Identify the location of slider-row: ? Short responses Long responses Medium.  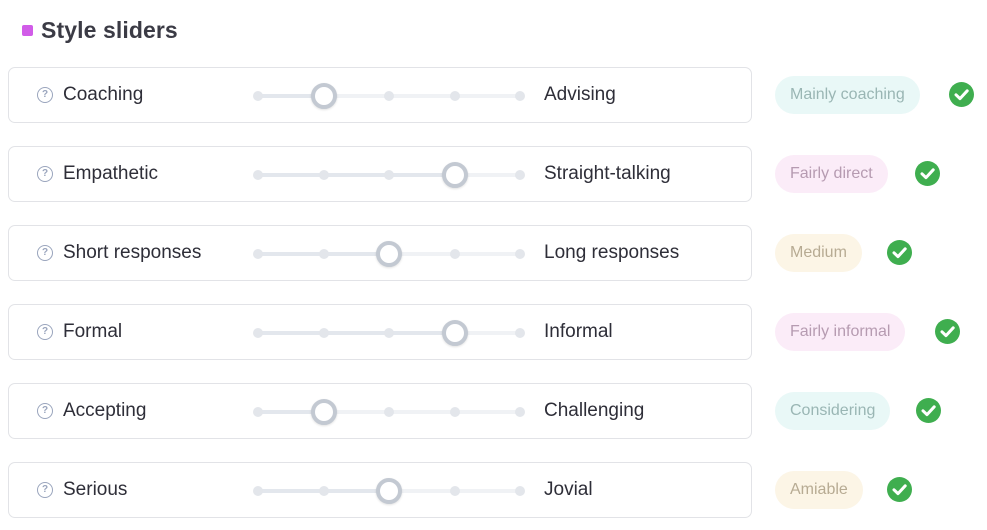
(497, 253).